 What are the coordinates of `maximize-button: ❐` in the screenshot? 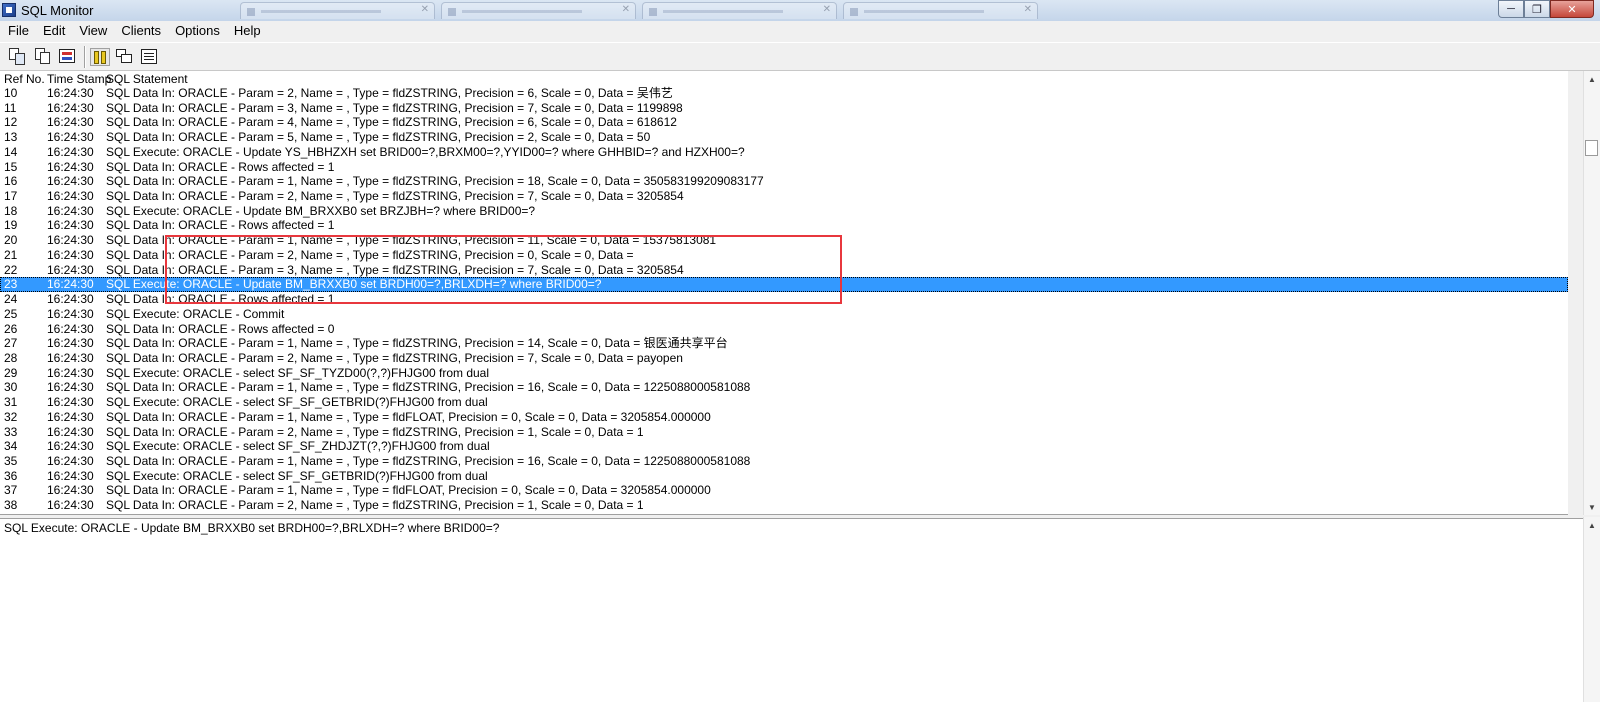 It's located at (1537, 9).